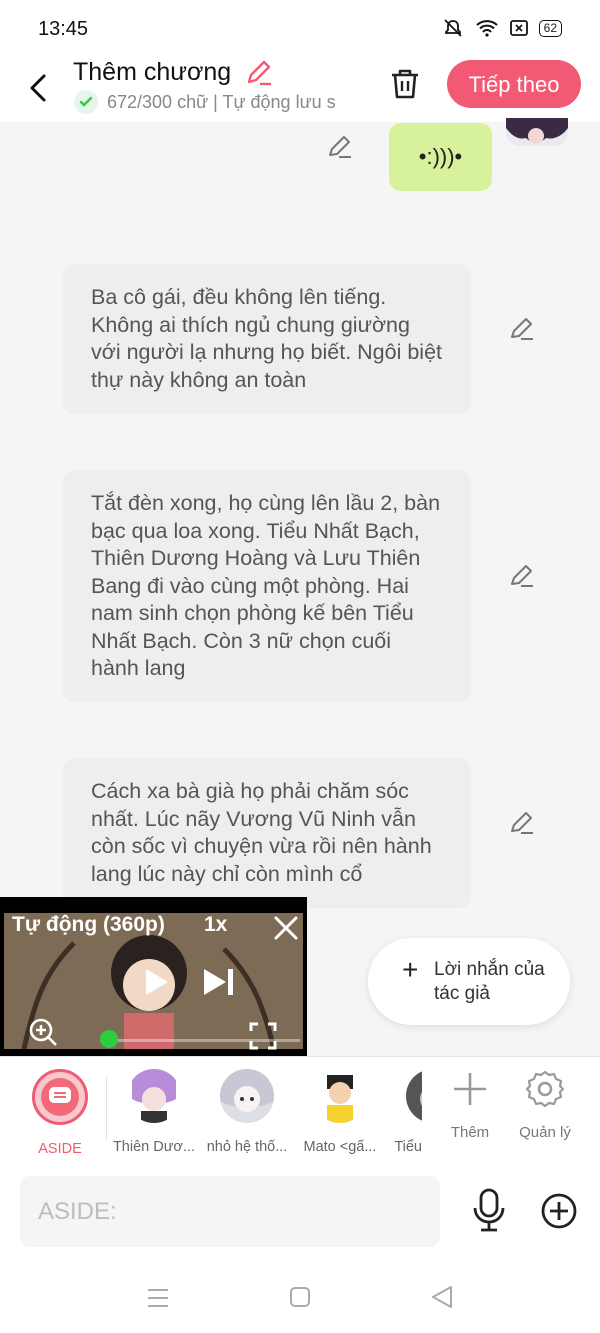  I want to click on floating-video-player: Tự động (360p) 1x, so click(153, 983).